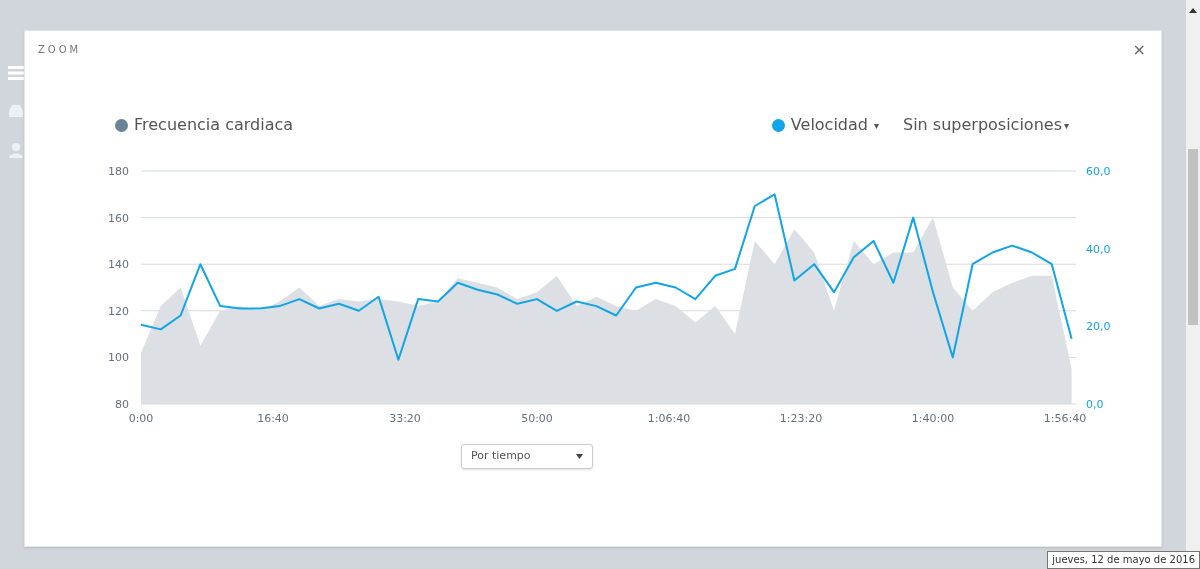  Describe the element at coordinates (933, 418) in the screenshot. I see `x-axis-label: 1:40:00` at that location.